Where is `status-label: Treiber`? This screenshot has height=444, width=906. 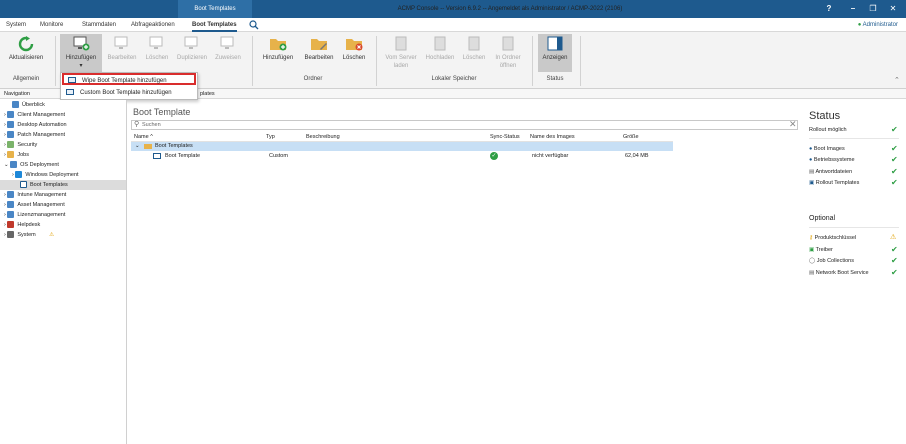 status-label: Treiber is located at coordinates (824, 250).